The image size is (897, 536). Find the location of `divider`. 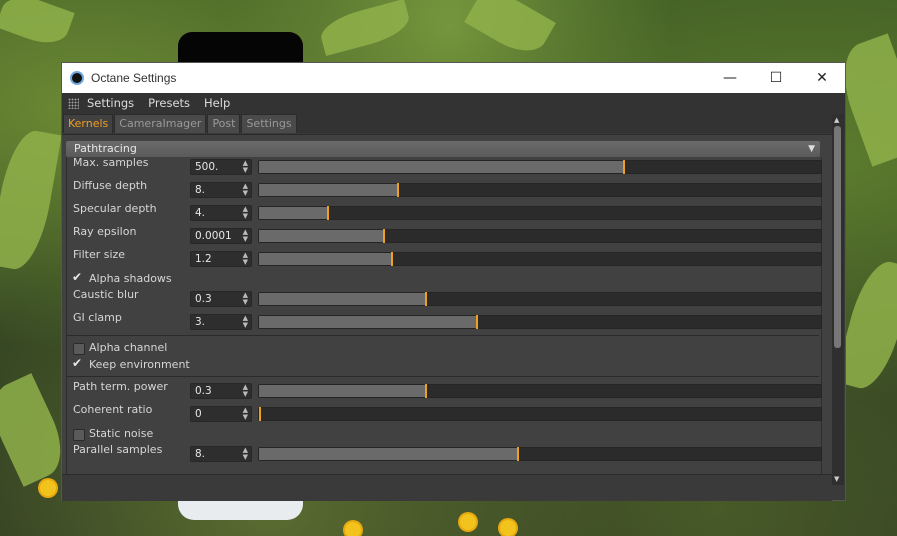

divider is located at coordinates (443, 335).